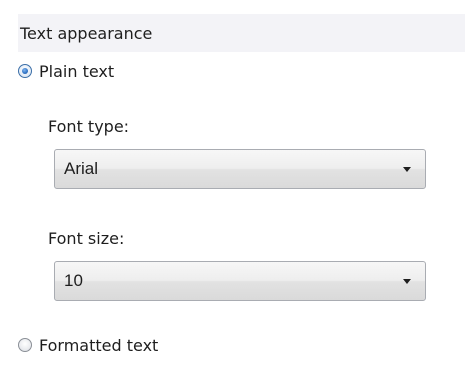 This screenshot has width=465, height=373. I want to click on formatted-text-option: Formatted text, so click(88, 345).